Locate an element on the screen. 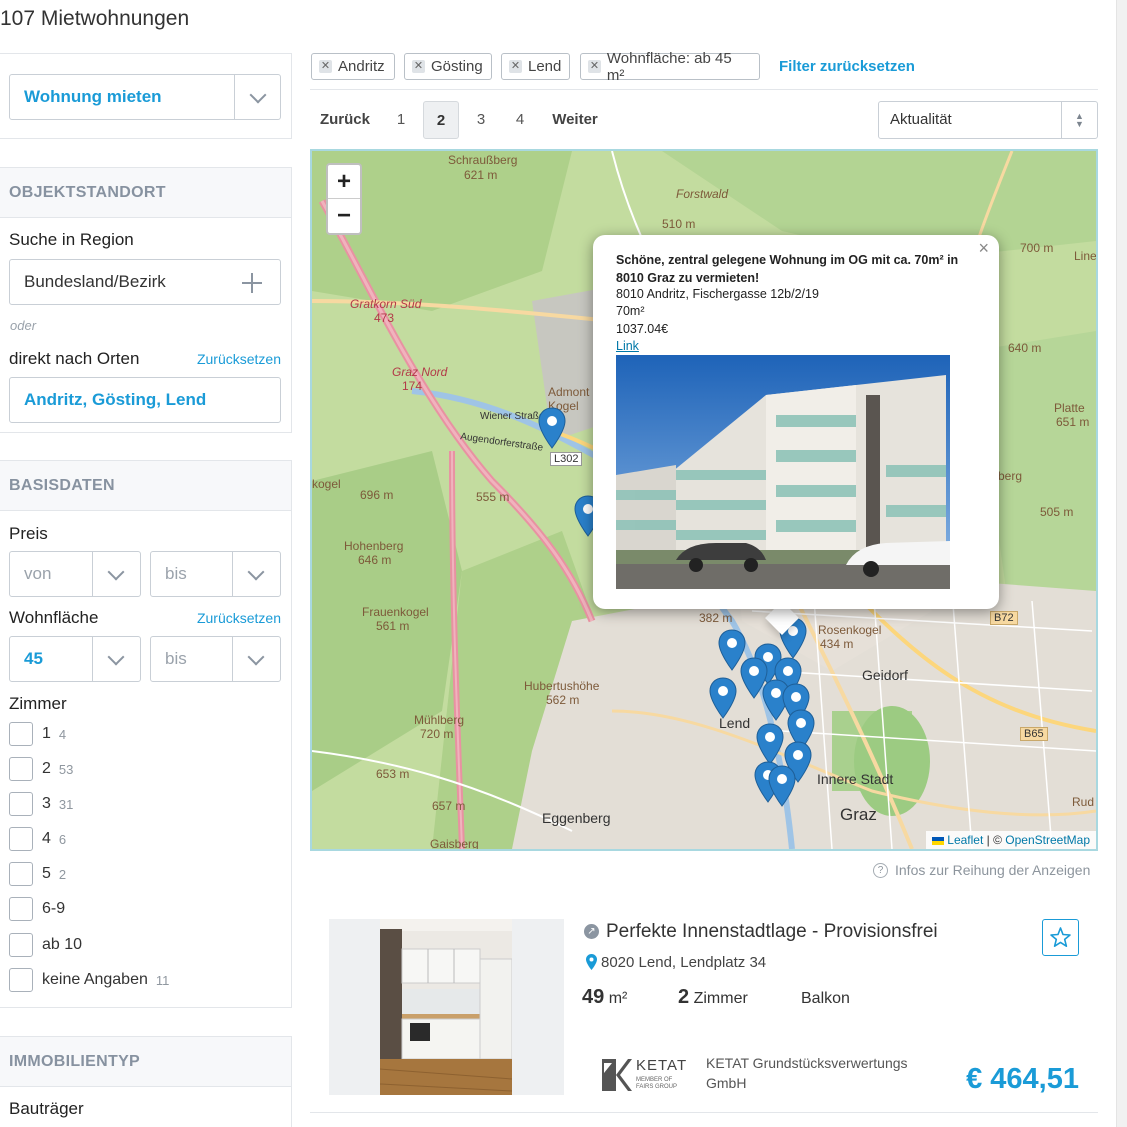 This screenshot has width=1127, height=1127. room-option: ab 10 is located at coordinates (49, 945).